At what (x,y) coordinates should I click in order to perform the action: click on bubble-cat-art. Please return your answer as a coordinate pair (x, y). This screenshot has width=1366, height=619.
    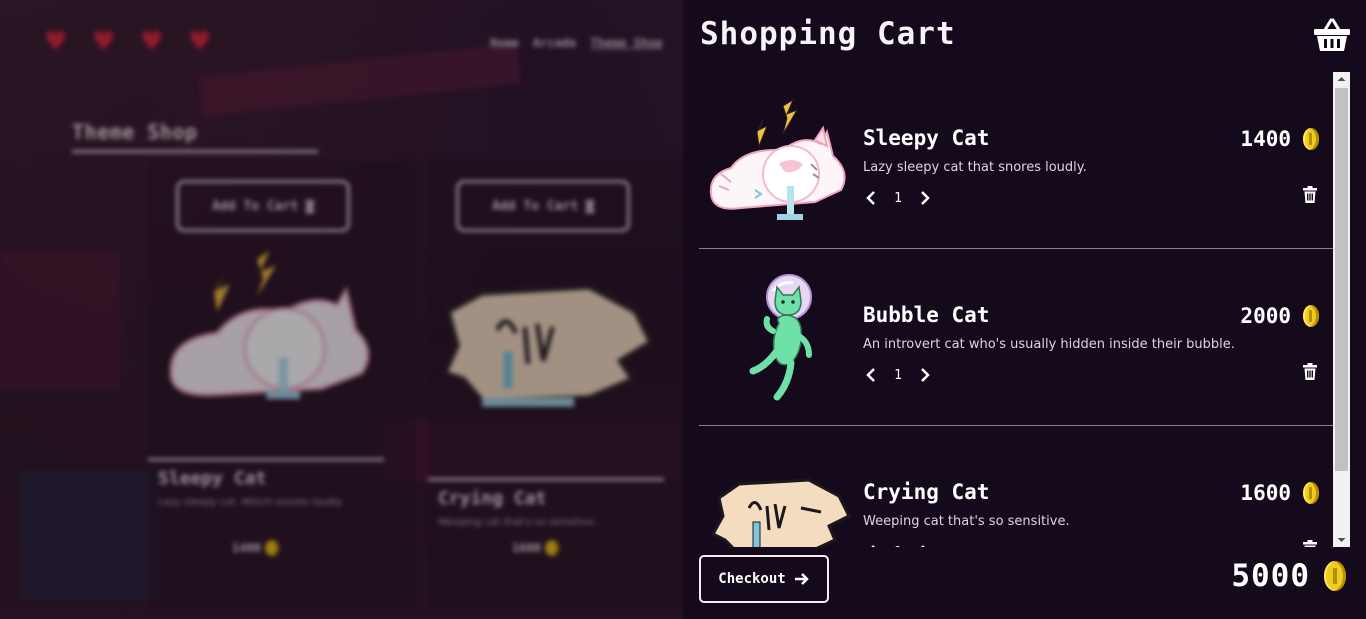
    Looking at the image, I should click on (780, 337).